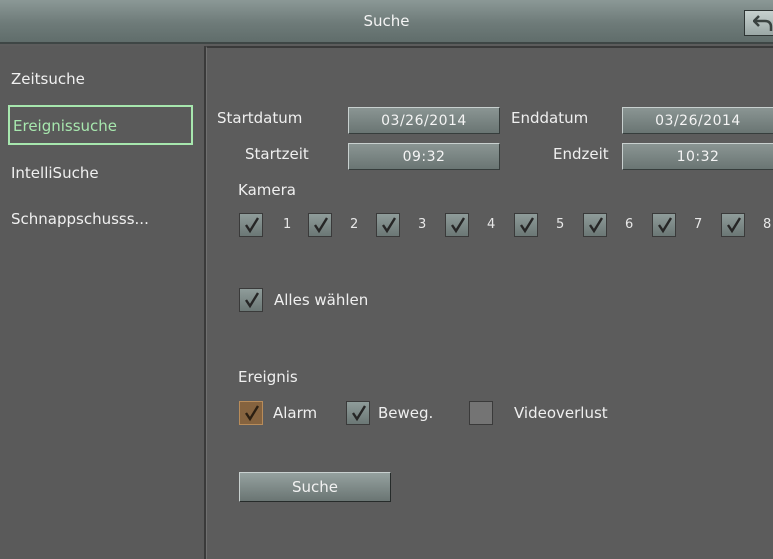 Image resolution: width=773 pixels, height=559 pixels. Describe the element at coordinates (277, 154) in the screenshot. I see `start-time-label: Startzeit` at that location.